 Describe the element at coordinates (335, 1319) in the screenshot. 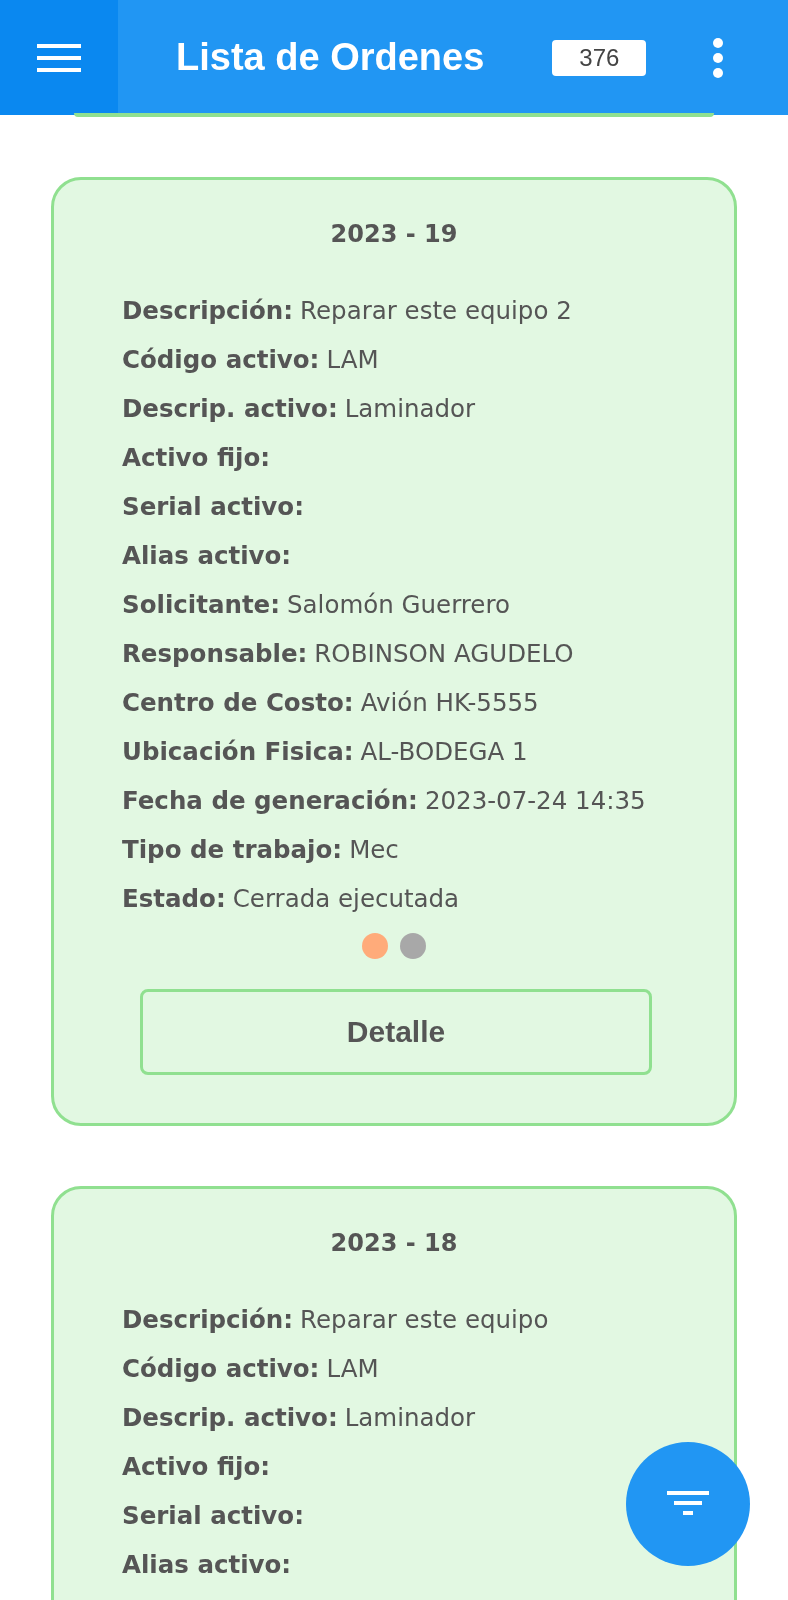

I see `order-field: Descripción: Reparar este equipo` at that location.